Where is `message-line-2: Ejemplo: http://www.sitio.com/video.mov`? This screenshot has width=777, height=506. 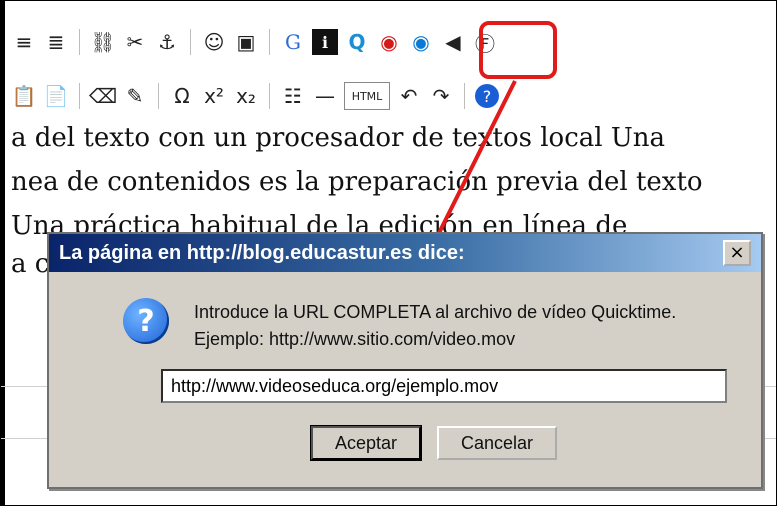 message-line-2: Ejemplo: http://www.sitio.com/video.mov is located at coordinates (355, 339).